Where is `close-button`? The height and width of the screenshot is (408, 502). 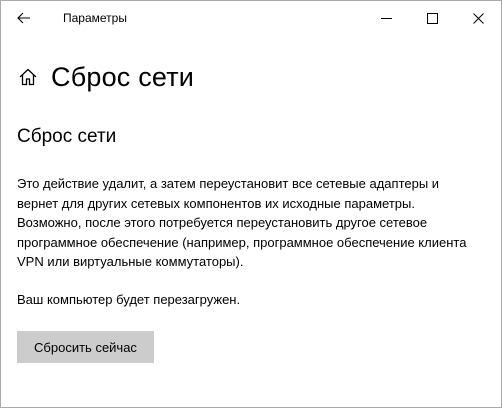
close-button is located at coordinates (478, 18).